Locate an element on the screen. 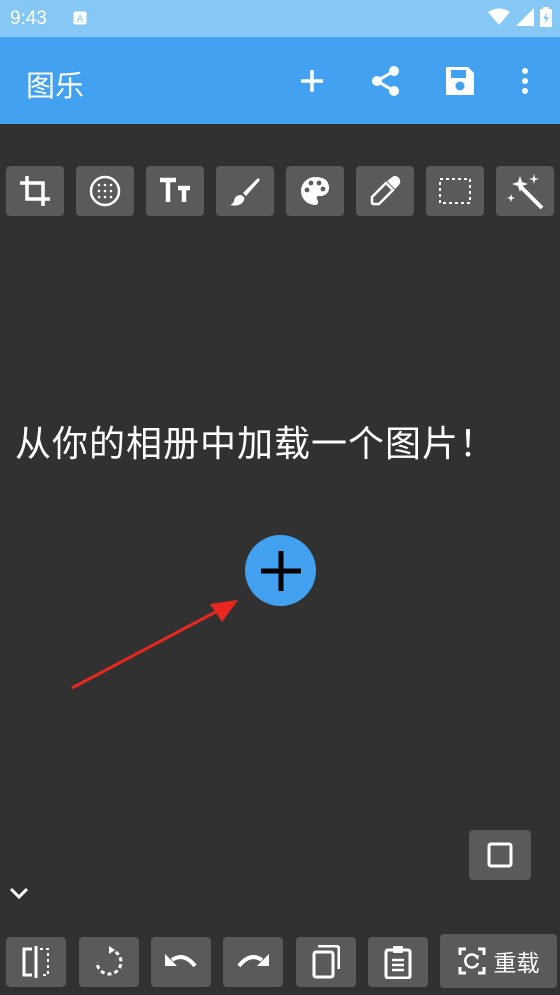 The width and height of the screenshot is (560, 995). share-icon is located at coordinates (386, 81).